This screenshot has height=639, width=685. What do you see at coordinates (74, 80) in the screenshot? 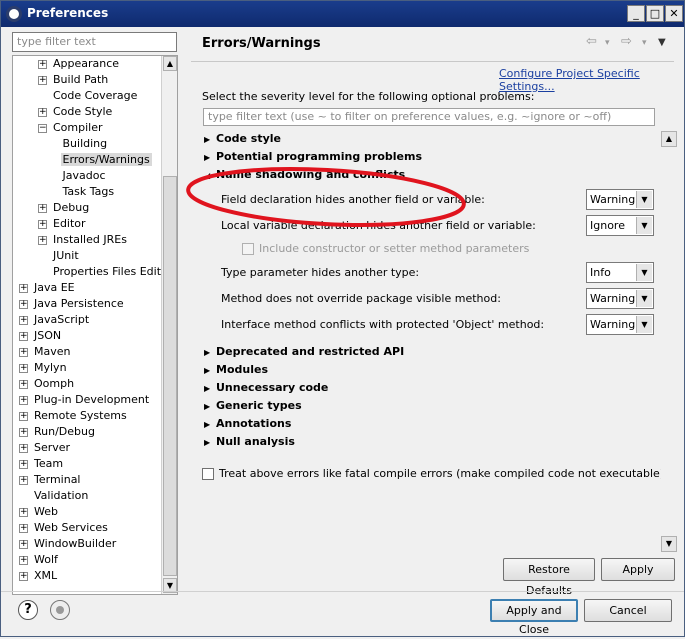
I see `tree-item: + Build Path` at bounding box center [74, 80].